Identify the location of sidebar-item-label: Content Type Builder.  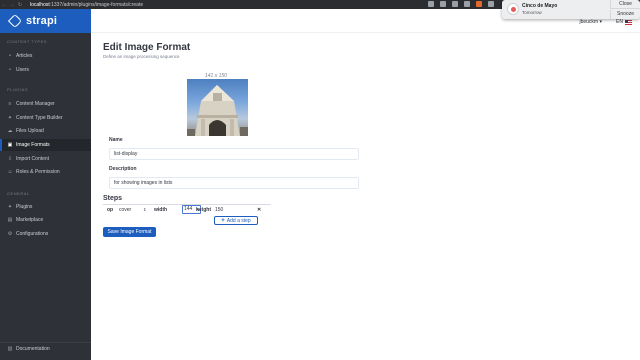
(39, 118).